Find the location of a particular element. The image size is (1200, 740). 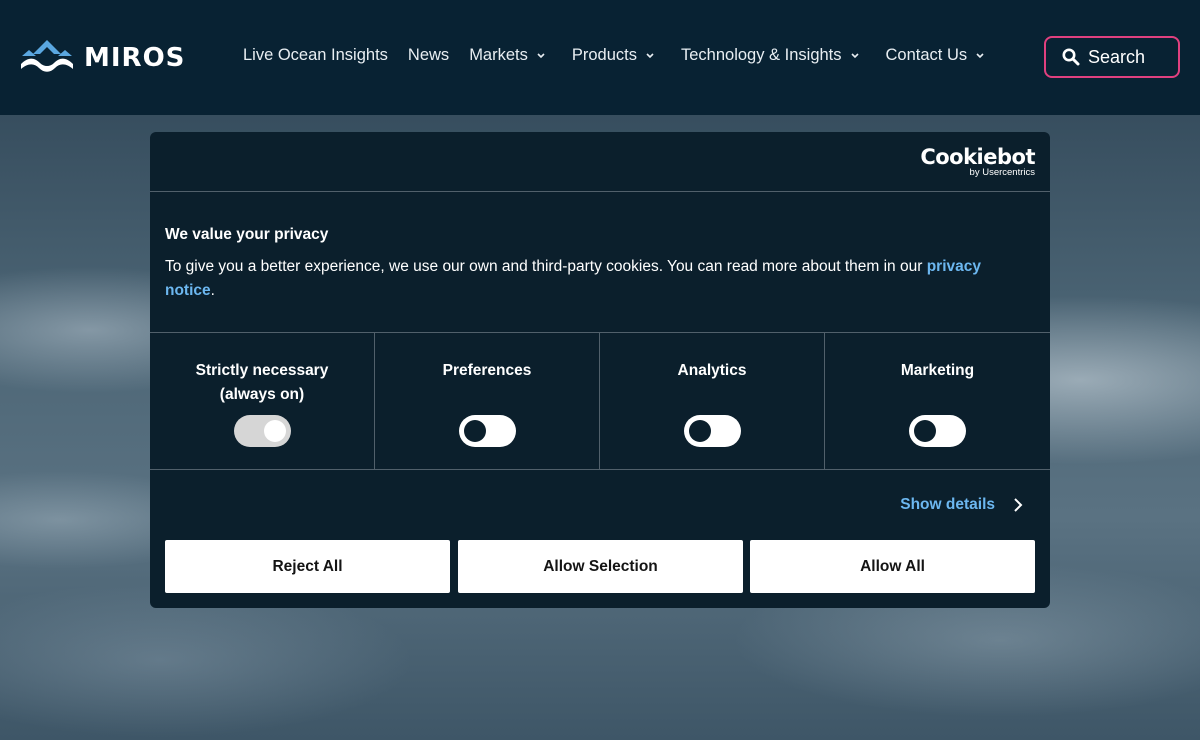

nav-item-label: News is located at coordinates (428, 55).